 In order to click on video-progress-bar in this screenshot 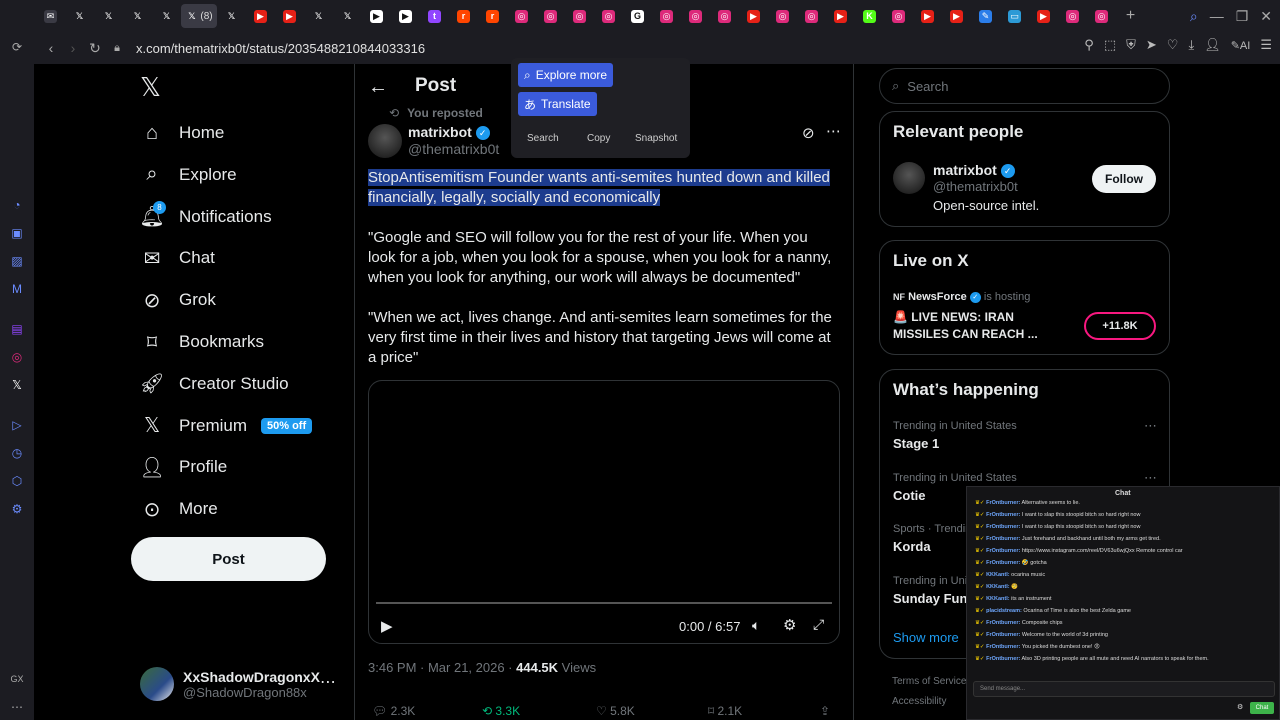, I will do `click(604, 603)`.